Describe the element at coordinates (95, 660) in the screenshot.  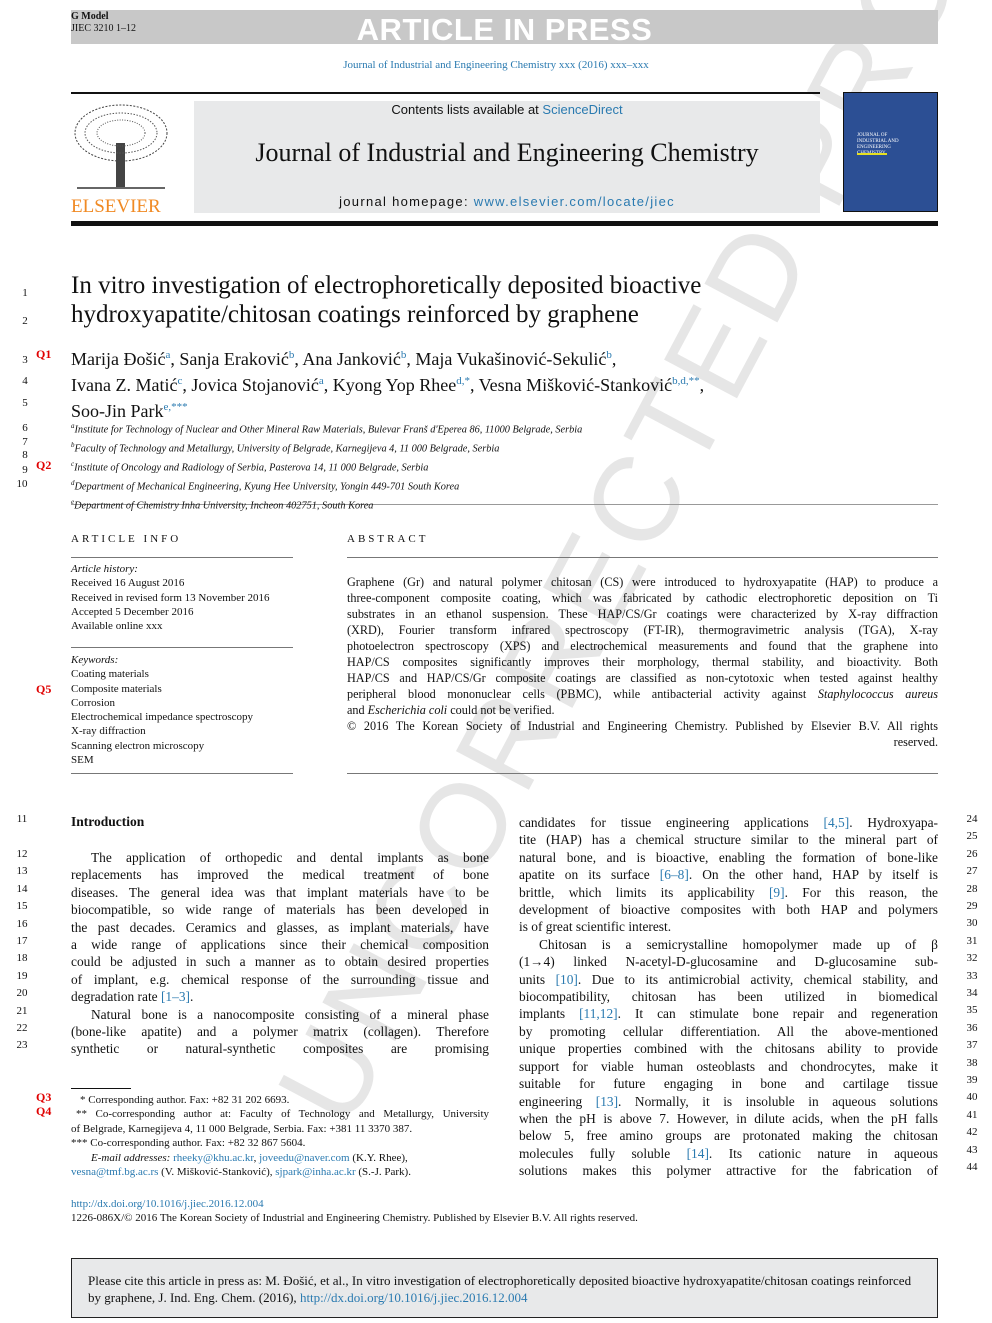
I see `keywords-label: Keywords:` at that location.